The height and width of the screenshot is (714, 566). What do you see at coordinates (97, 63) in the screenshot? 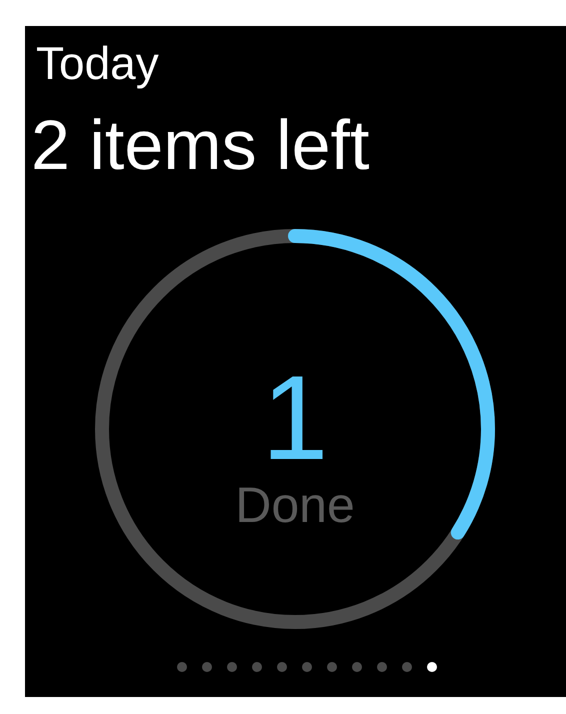
I see `screen-title: Today` at bounding box center [97, 63].